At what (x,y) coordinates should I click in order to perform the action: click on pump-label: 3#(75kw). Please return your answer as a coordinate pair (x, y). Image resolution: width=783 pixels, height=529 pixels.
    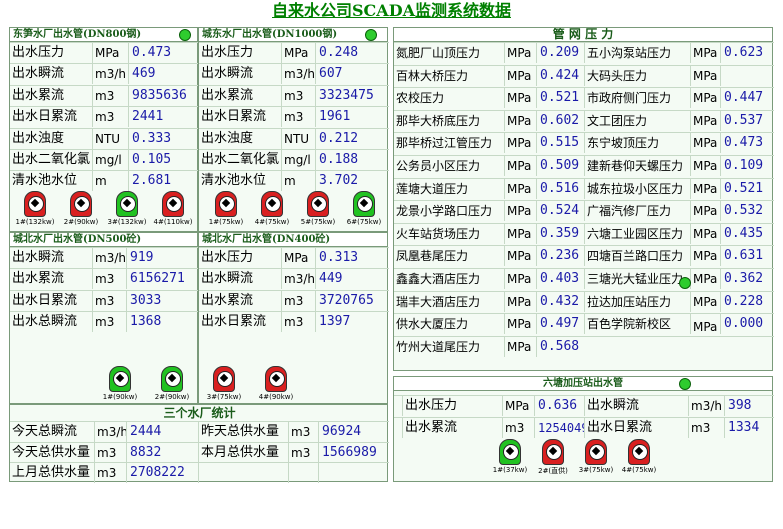
    Looking at the image, I should click on (224, 397).